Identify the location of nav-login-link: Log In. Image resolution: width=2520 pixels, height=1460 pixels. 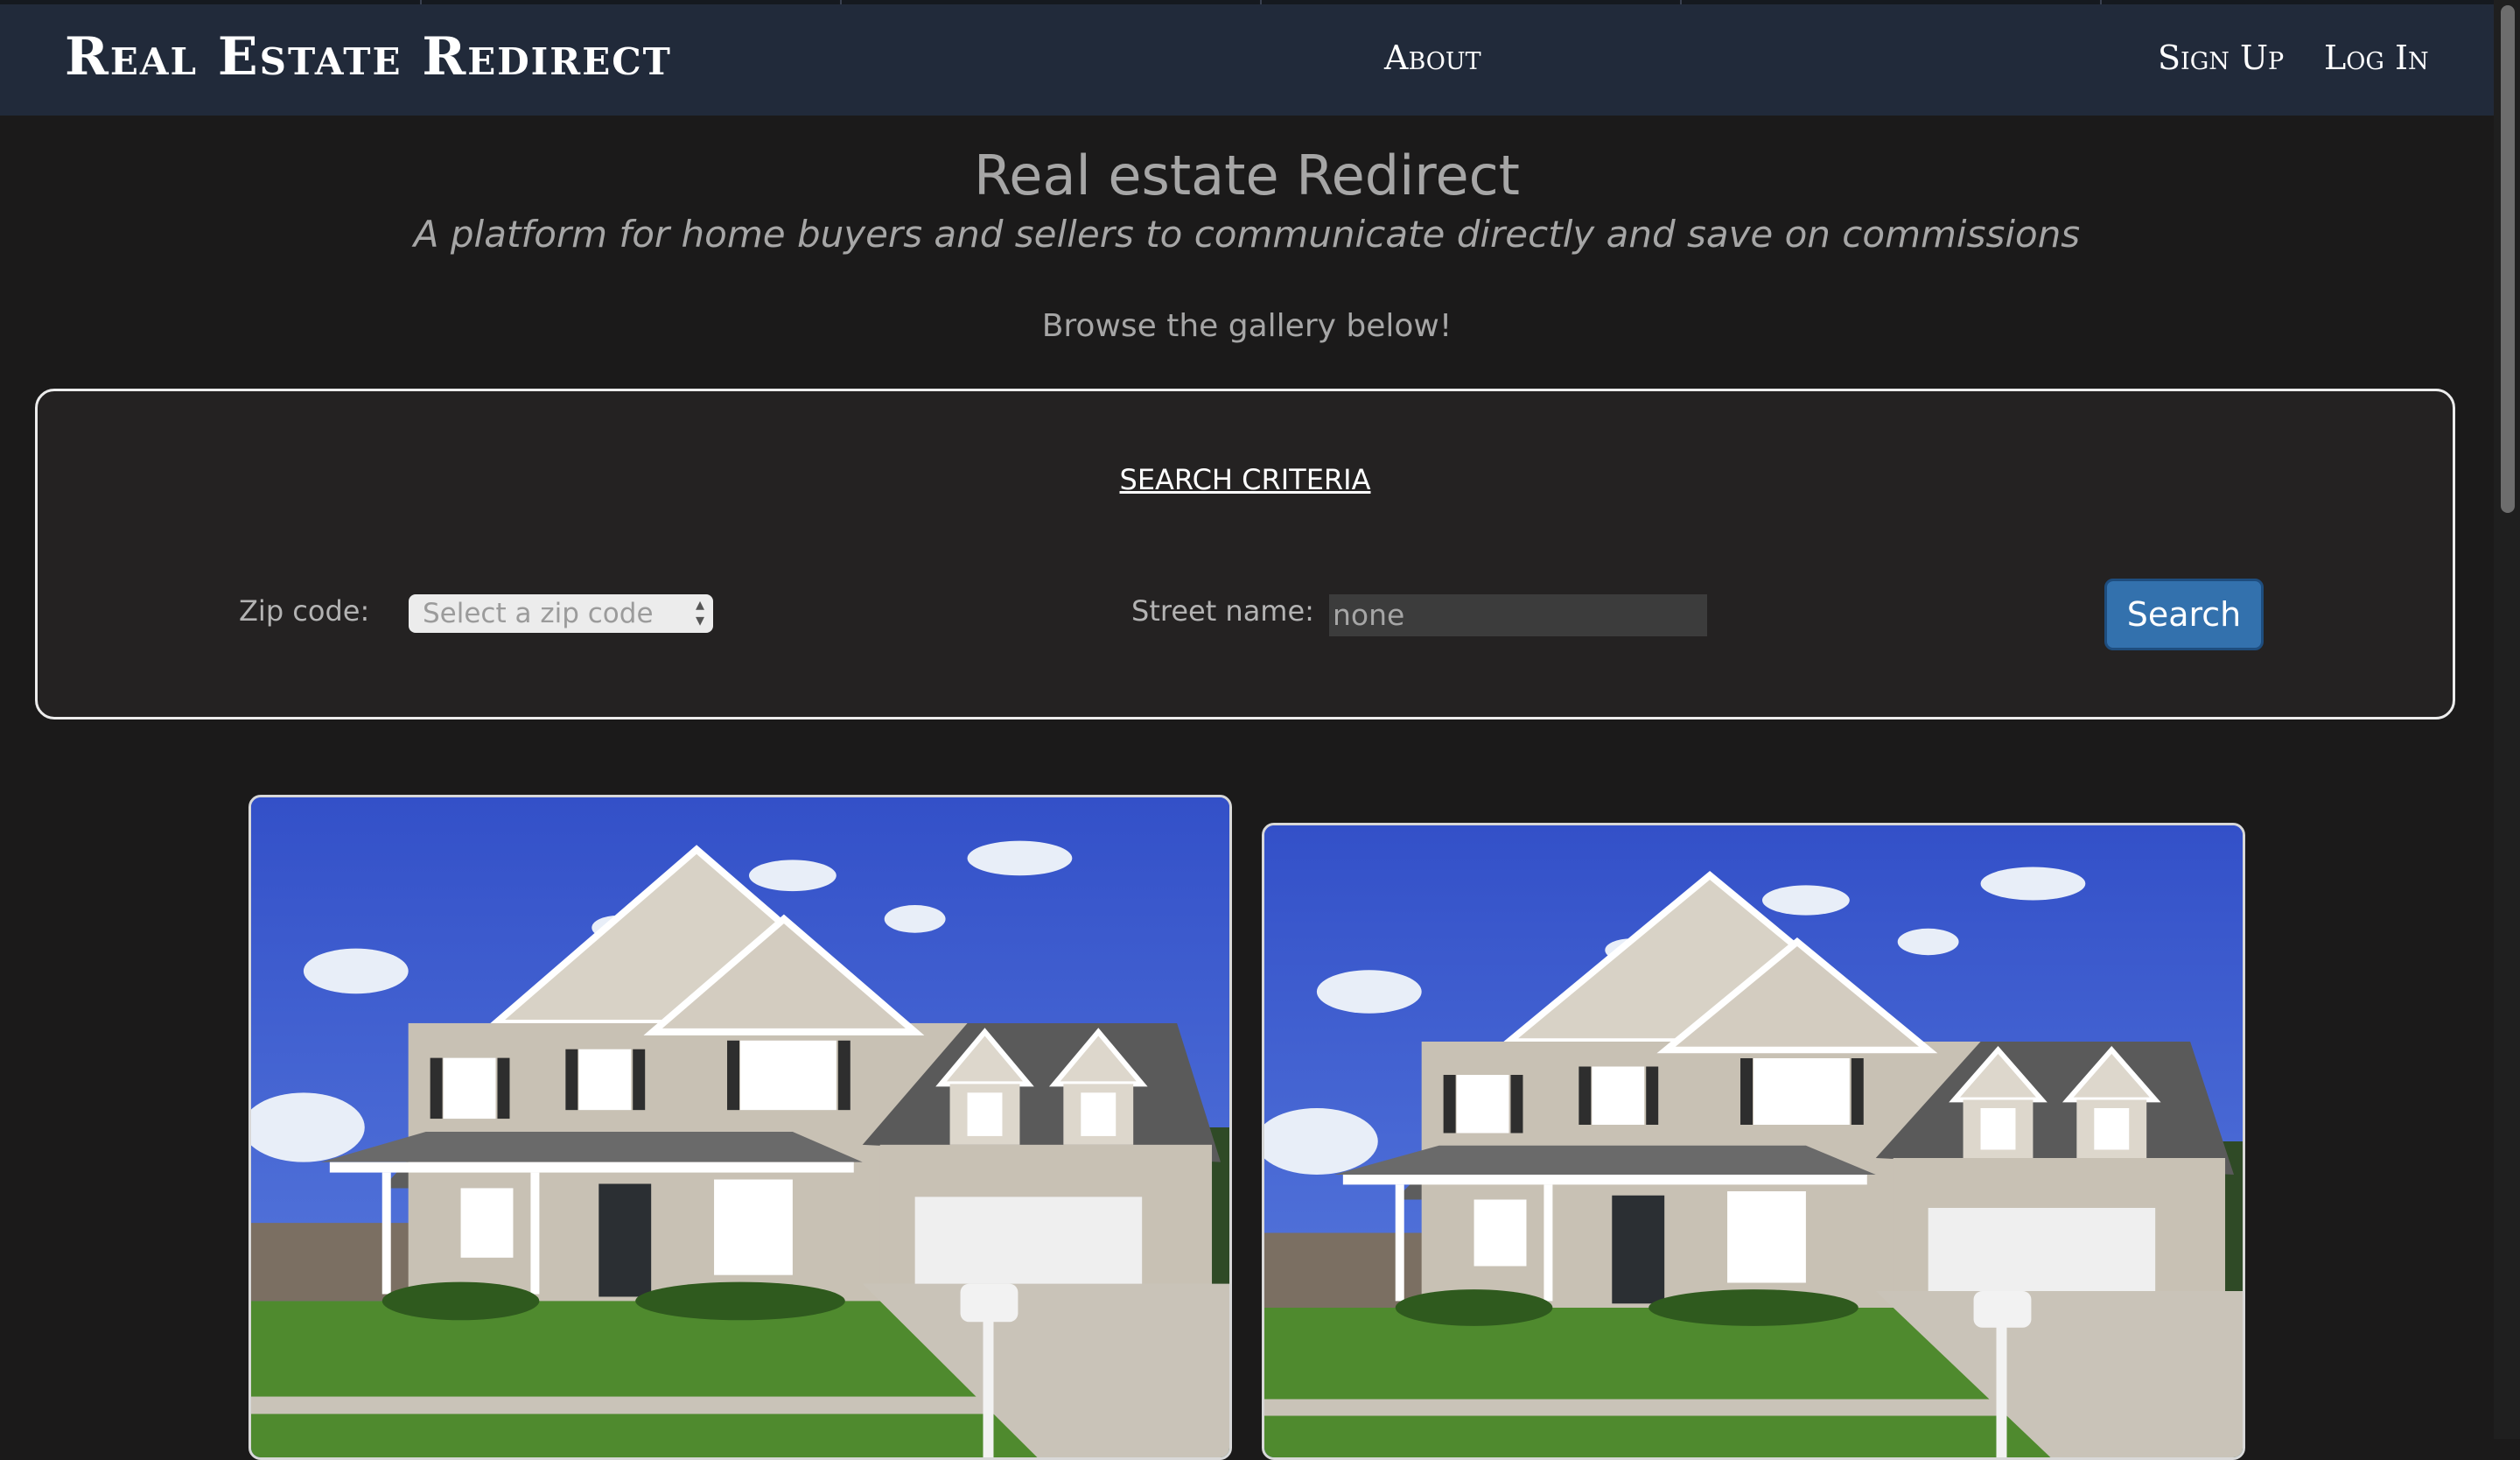
(2376, 58).